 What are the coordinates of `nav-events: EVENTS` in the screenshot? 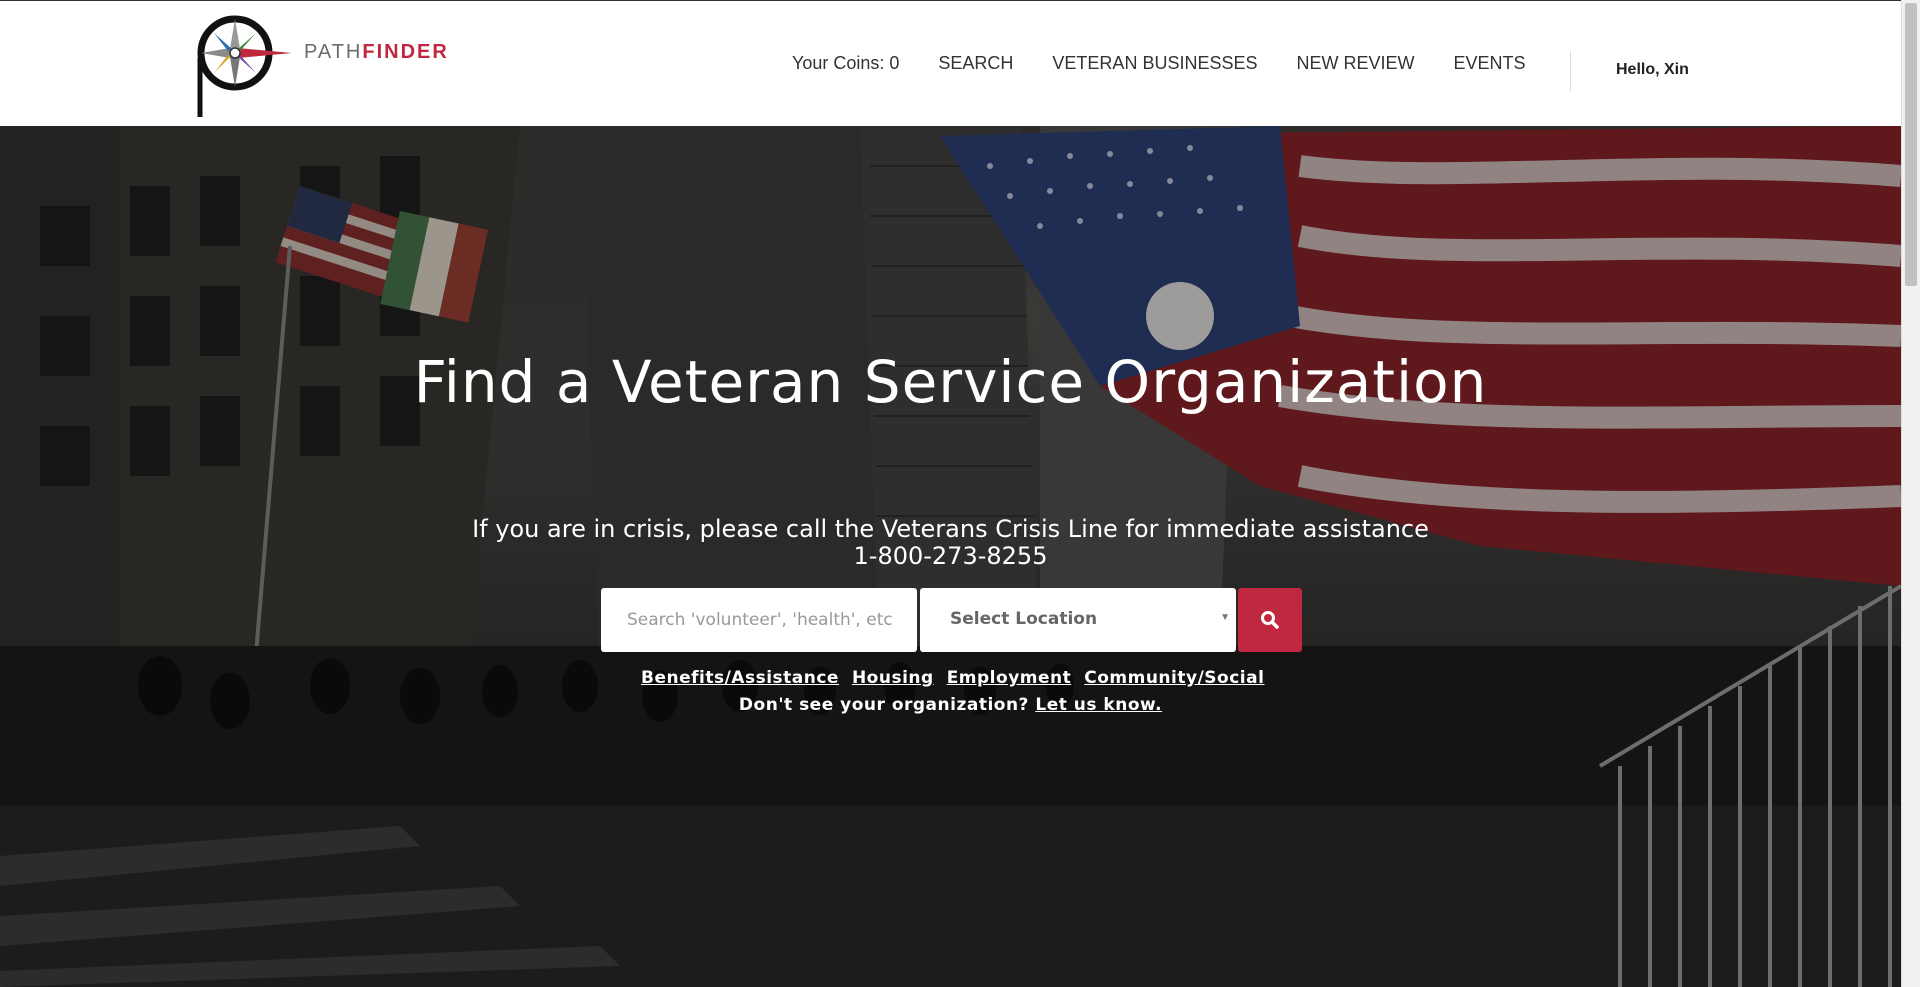 It's located at (1490, 63).